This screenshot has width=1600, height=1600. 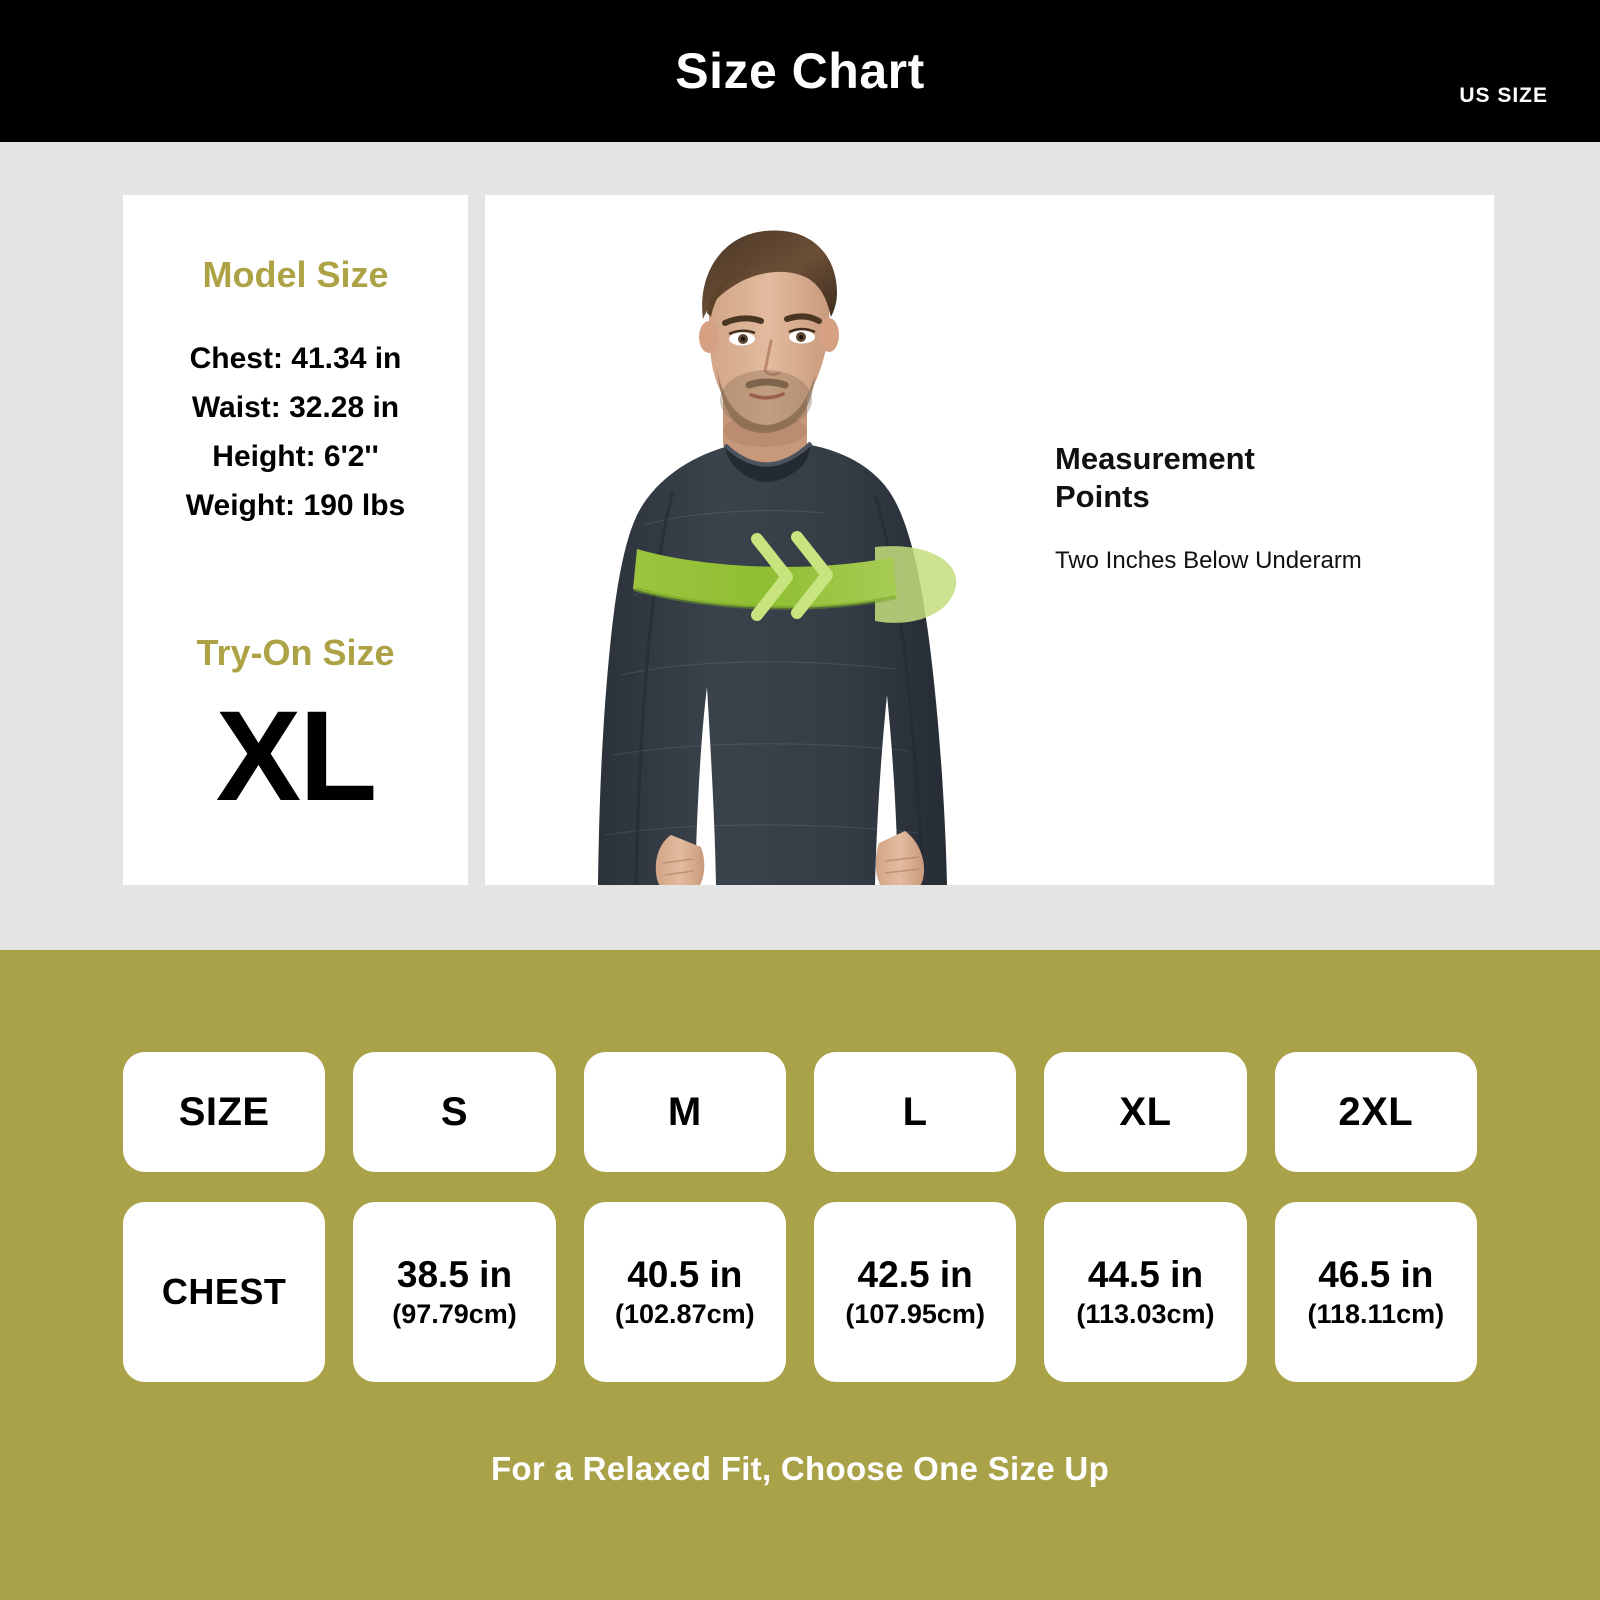 What do you see at coordinates (915, 1314) in the screenshot?
I see `chest-cm-l: (107.95cm)` at bounding box center [915, 1314].